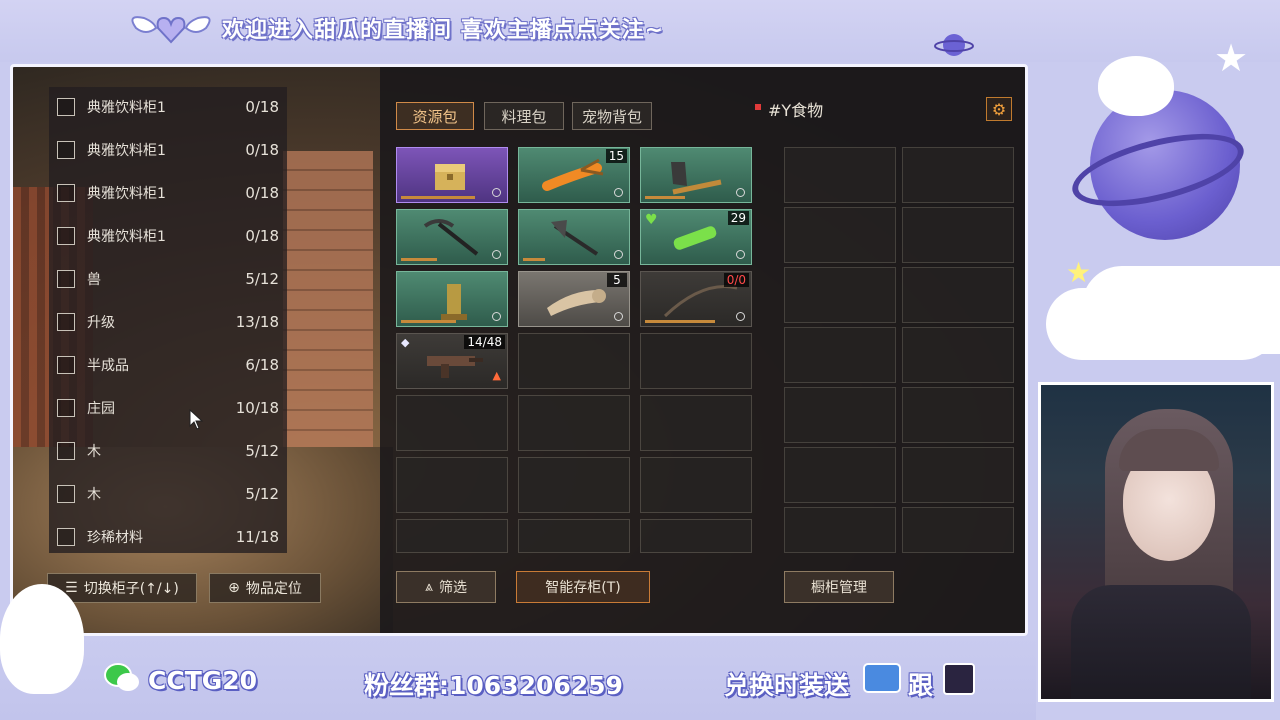  I want to click on streamer-webcam, so click(1156, 542).